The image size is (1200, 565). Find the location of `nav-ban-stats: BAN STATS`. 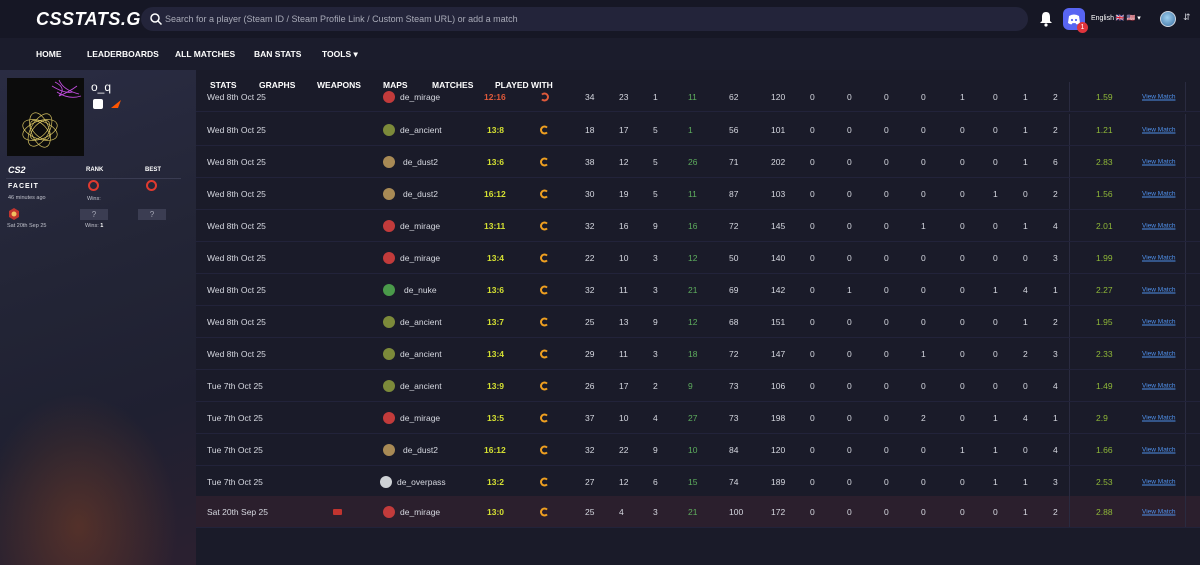

nav-ban-stats: BAN STATS is located at coordinates (277, 54).